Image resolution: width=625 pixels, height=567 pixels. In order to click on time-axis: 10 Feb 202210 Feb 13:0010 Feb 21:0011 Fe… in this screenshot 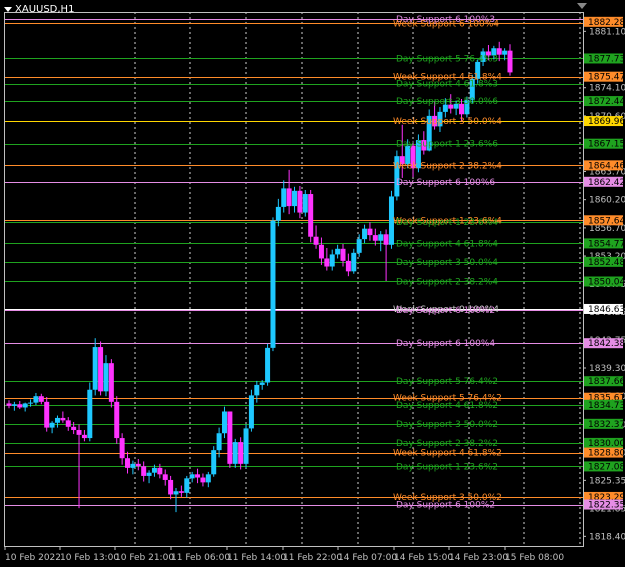, I will do `click(284, 554)`.